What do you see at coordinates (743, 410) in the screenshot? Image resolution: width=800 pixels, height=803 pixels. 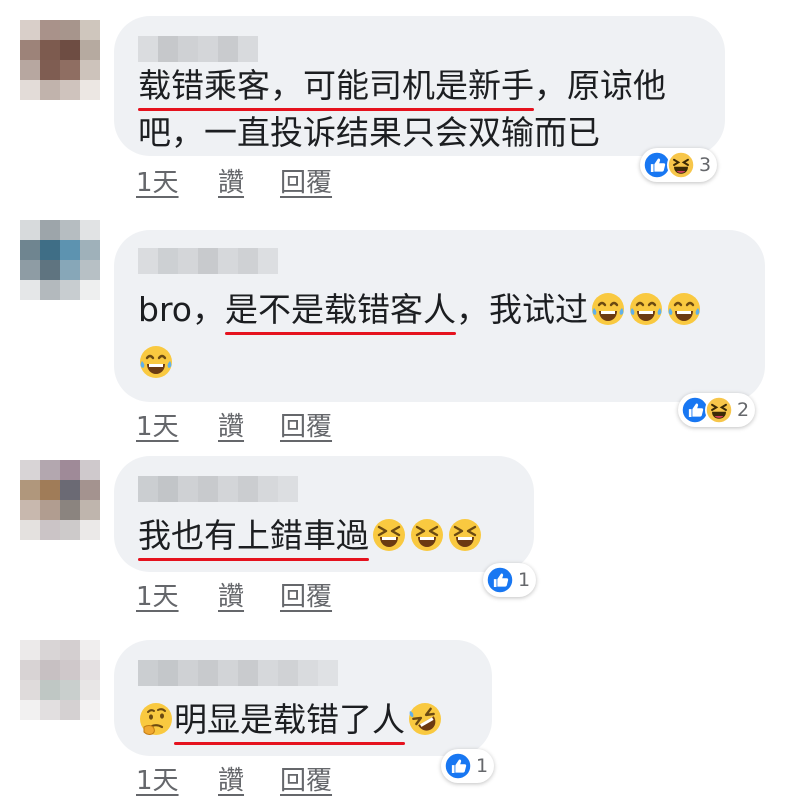 I see `reaction-count: 2` at bounding box center [743, 410].